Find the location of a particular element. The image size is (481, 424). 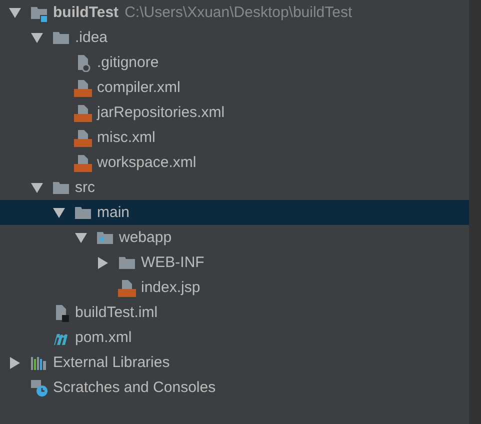

tree-row: .idea is located at coordinates (234, 37).